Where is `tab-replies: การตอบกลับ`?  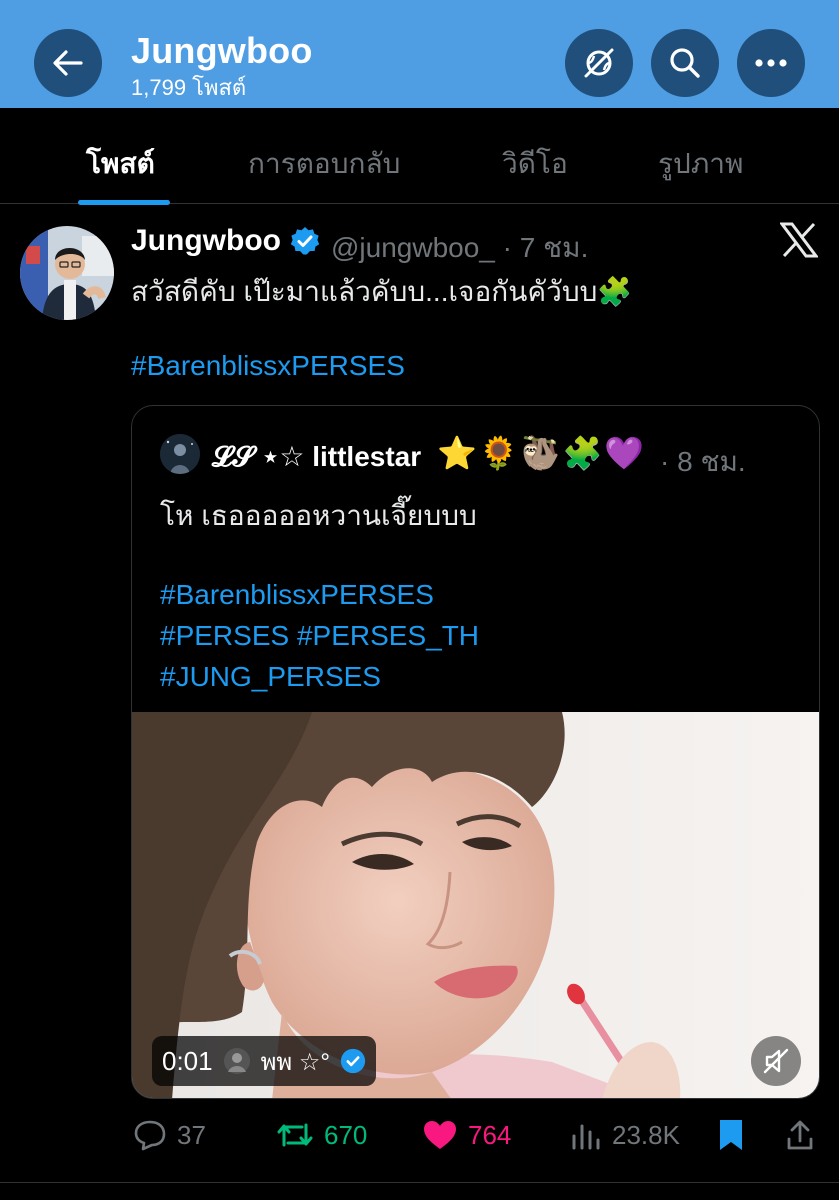 tab-replies: การตอบกลับ is located at coordinates (324, 164).